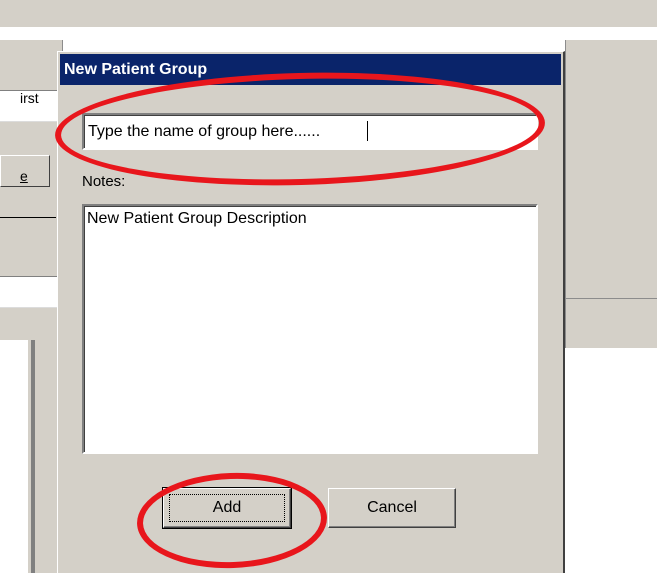 Image resolution: width=657 pixels, height=573 pixels. I want to click on dialog-title-bar: New Patient Group, so click(310, 69).